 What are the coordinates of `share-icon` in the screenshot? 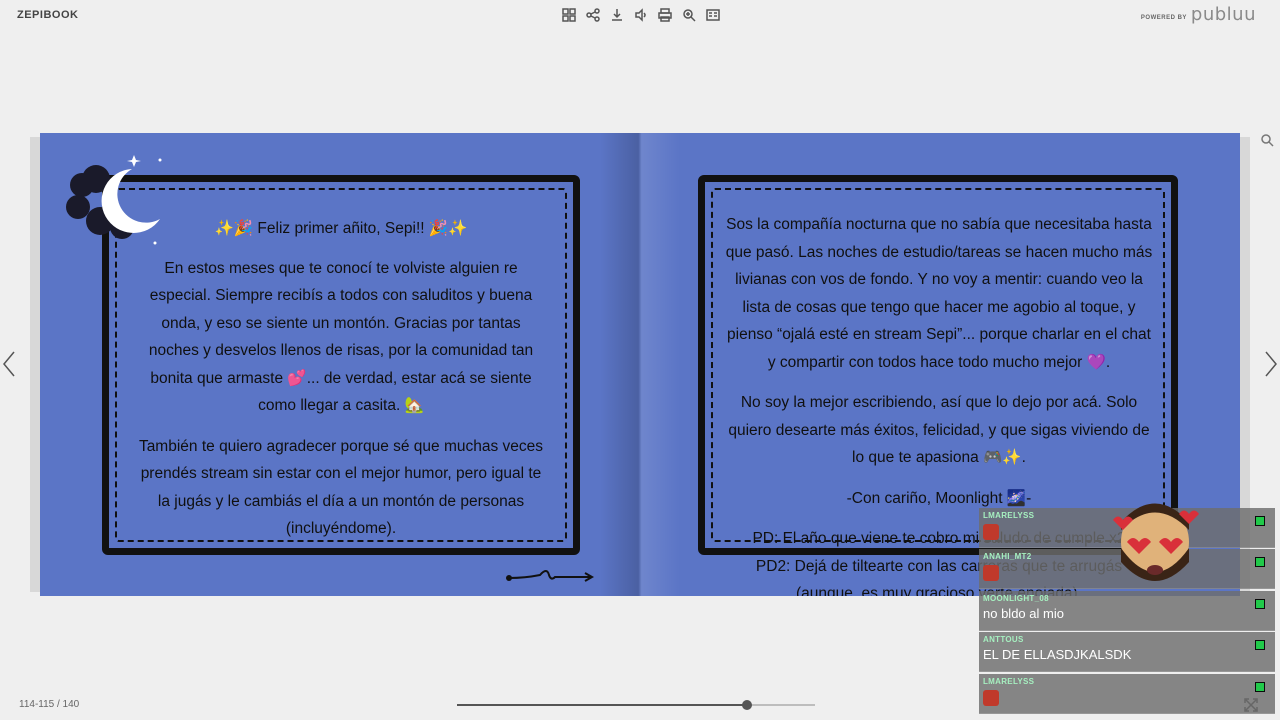 It's located at (593, 15).